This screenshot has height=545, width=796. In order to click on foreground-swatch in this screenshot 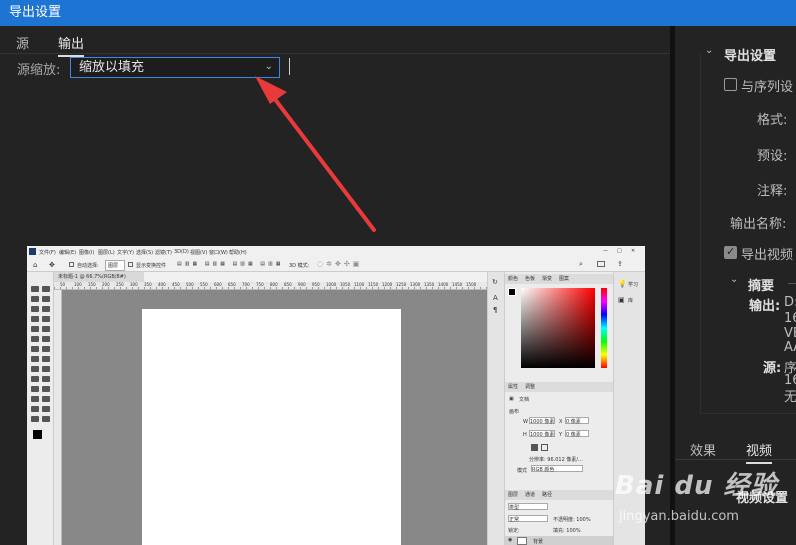, I will do `click(512, 292)`.